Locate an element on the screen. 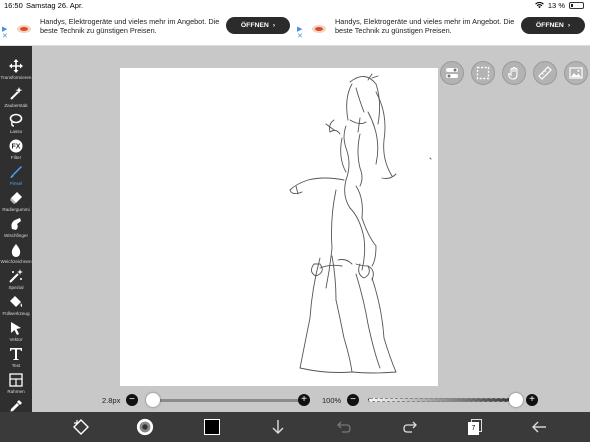  text-icon is located at coordinates (16, 354).